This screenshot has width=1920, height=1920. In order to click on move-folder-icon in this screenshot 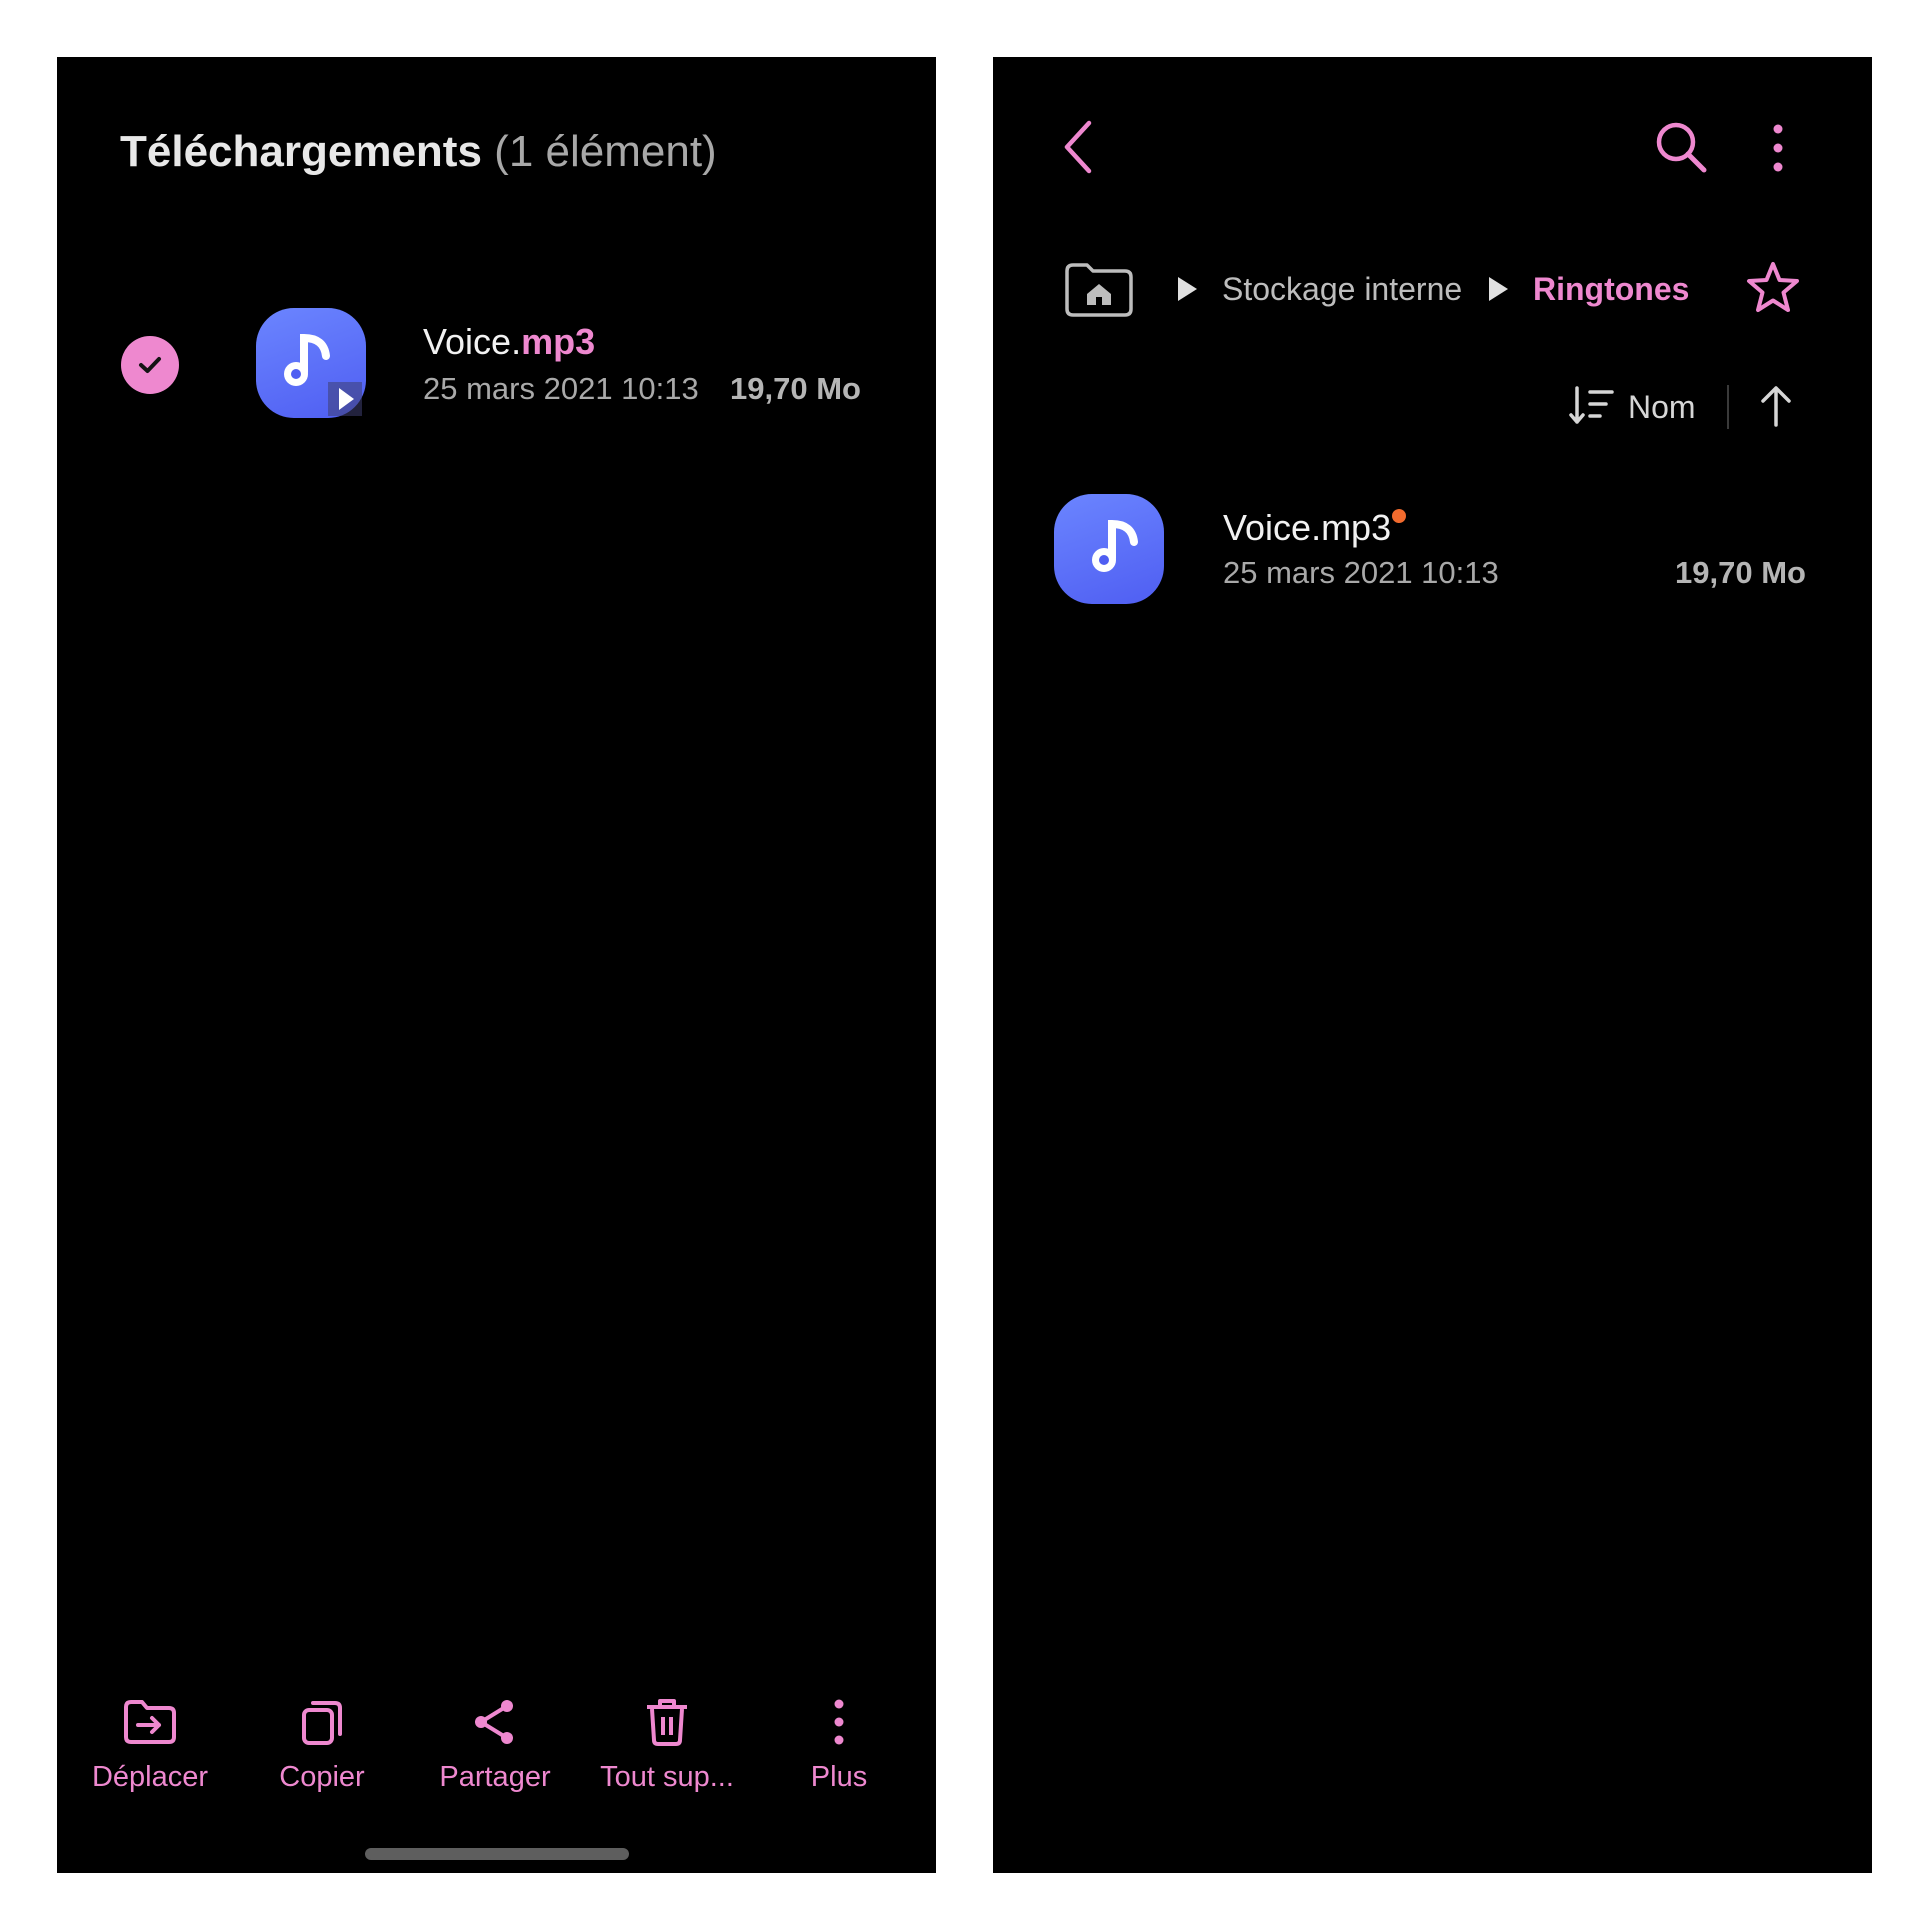, I will do `click(150, 1722)`.